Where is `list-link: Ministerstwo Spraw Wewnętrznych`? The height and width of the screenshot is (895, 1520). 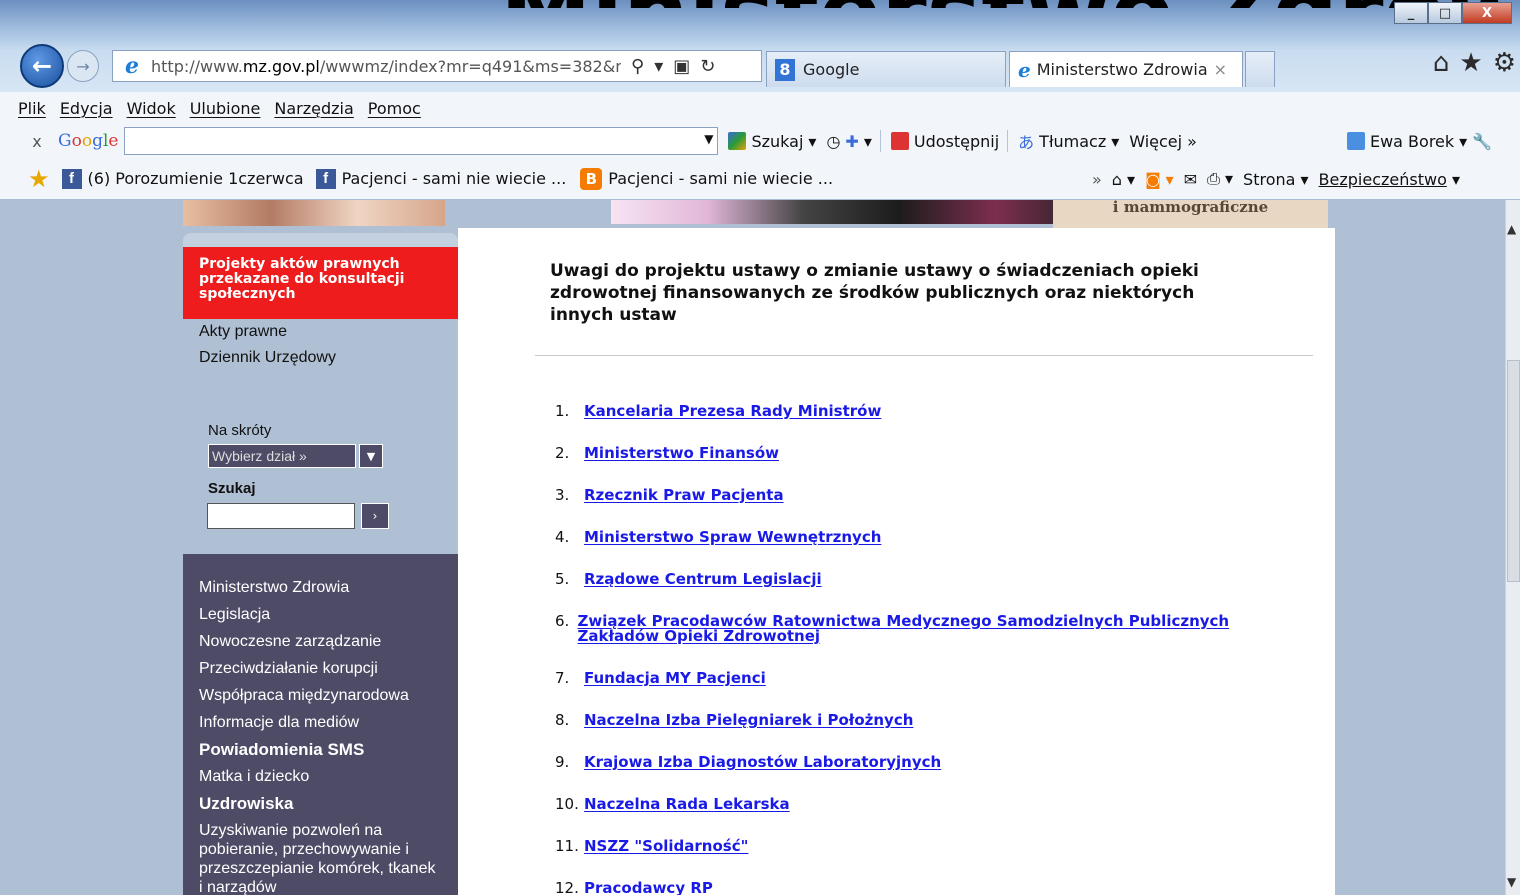
list-link: Ministerstwo Spraw Wewnętrznych is located at coordinates (732, 537).